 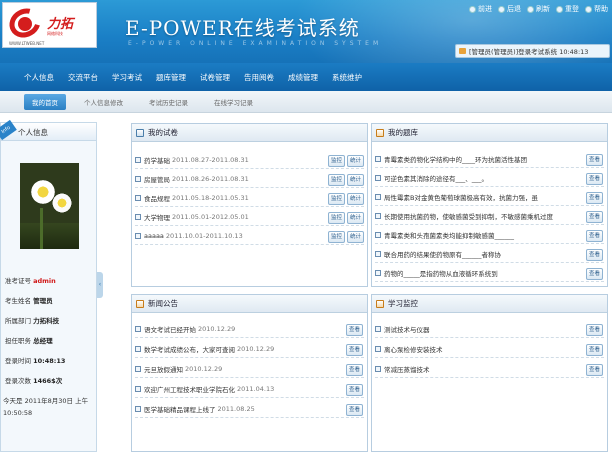 I want to click on nav-system: 系统维护, so click(x=354, y=77).